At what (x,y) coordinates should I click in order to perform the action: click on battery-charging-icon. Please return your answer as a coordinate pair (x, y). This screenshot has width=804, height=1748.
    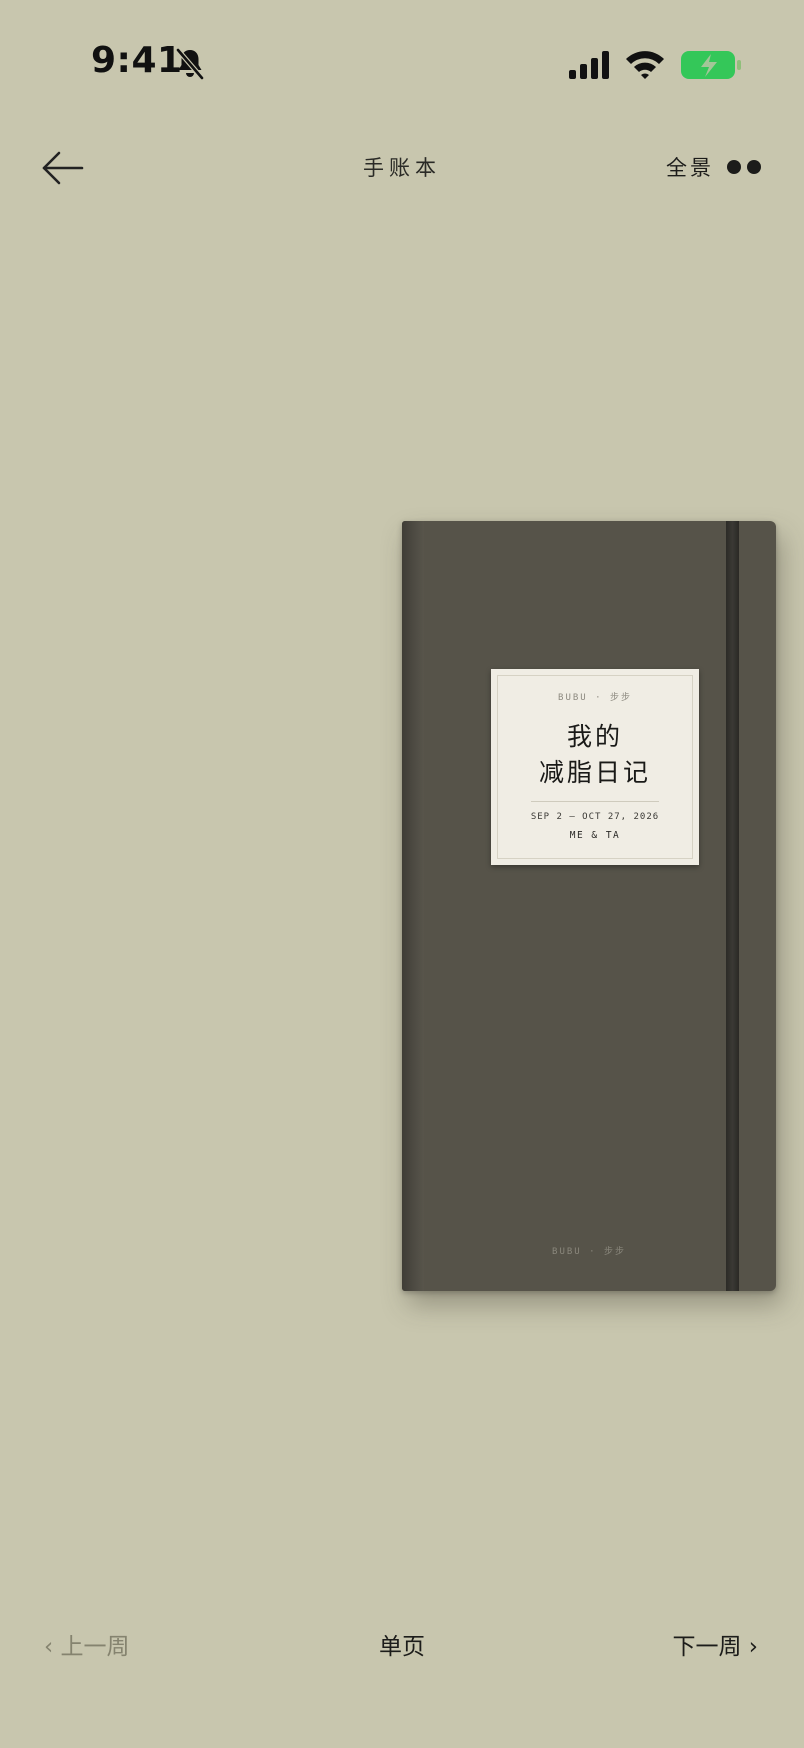
    Looking at the image, I should click on (711, 65).